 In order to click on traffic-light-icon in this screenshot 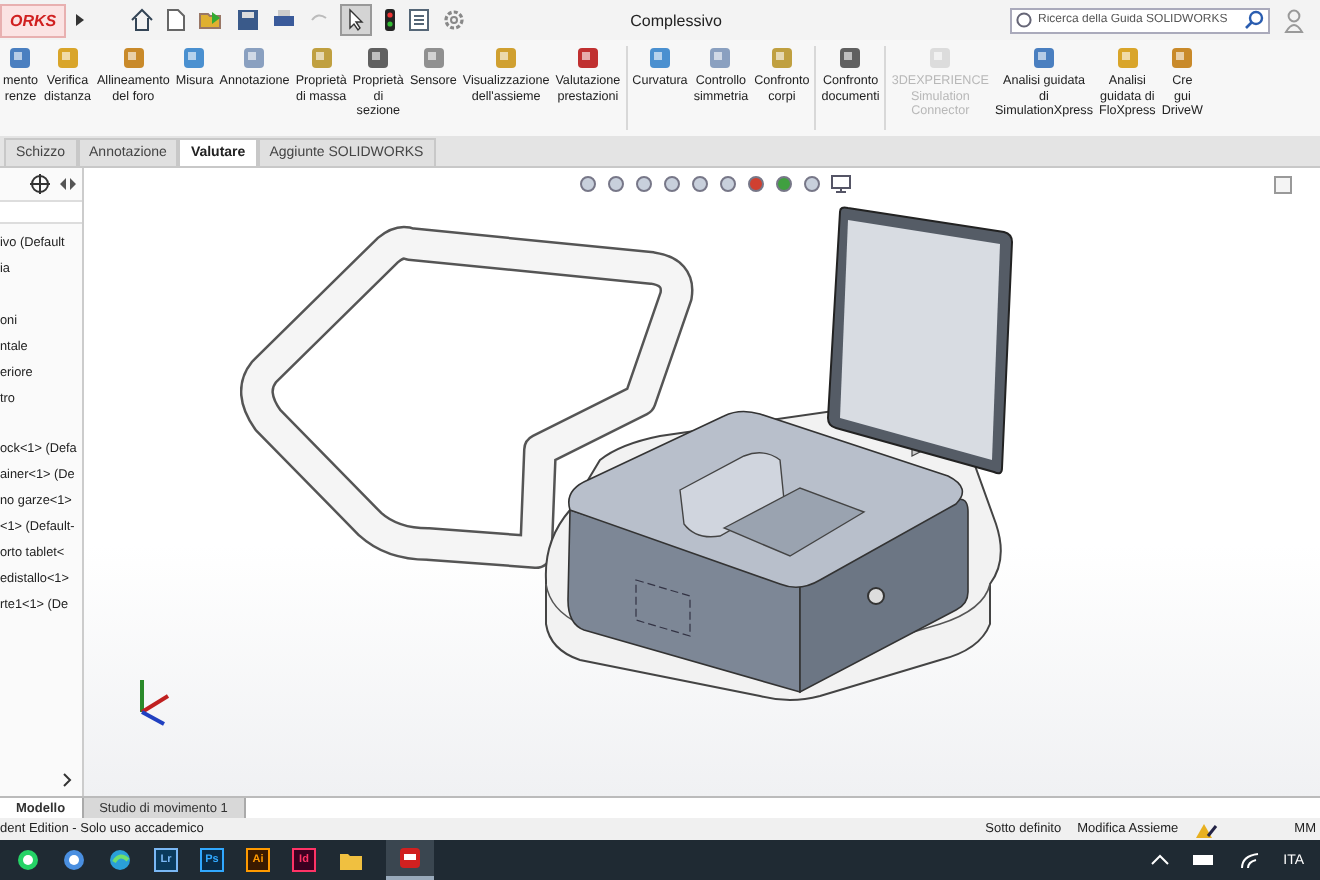, I will do `click(390, 20)`.